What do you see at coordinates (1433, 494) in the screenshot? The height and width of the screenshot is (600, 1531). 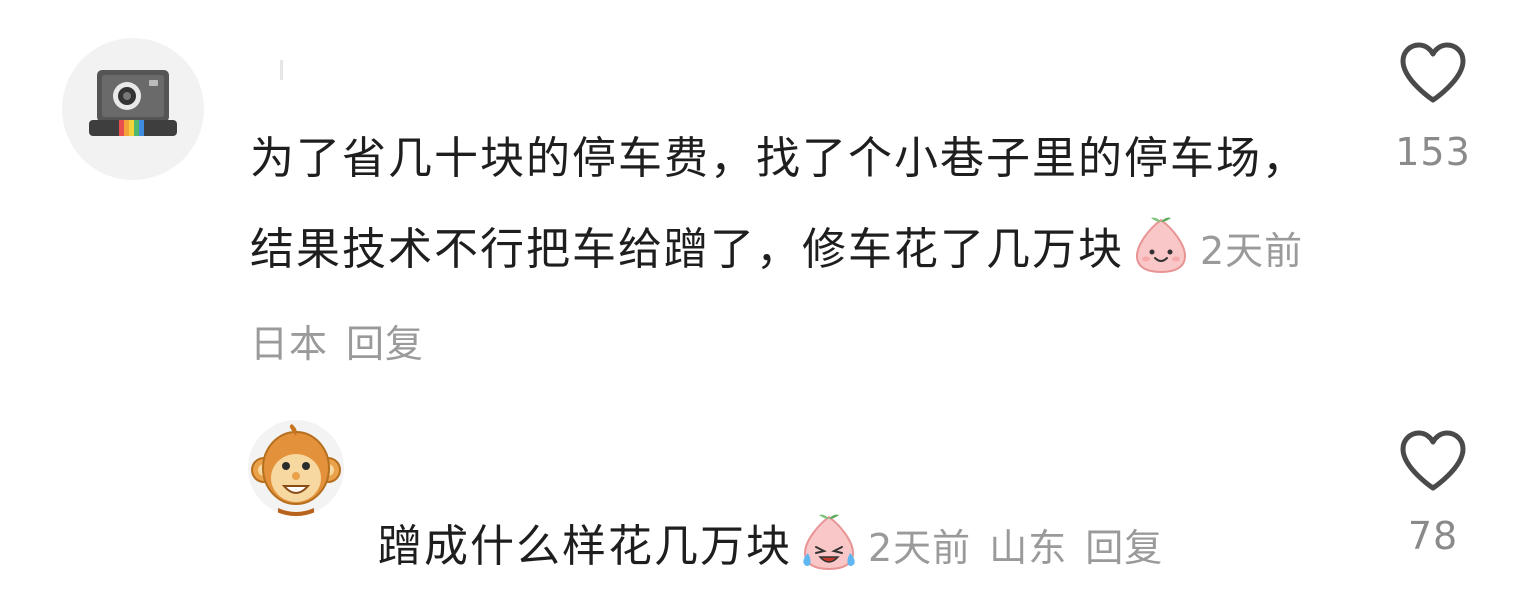 I see `like-button: 78` at bounding box center [1433, 494].